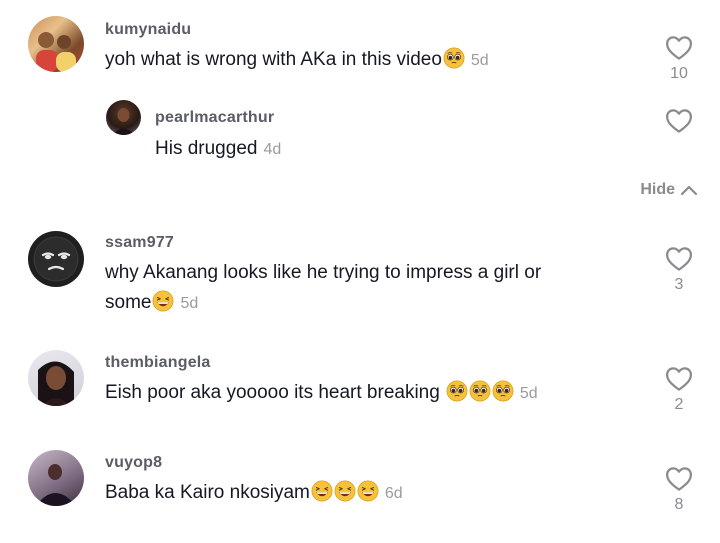 This screenshot has height=543, width=720. I want to click on comment-body: Eish poor aka yooooo its heart breaking, so click(272, 392).